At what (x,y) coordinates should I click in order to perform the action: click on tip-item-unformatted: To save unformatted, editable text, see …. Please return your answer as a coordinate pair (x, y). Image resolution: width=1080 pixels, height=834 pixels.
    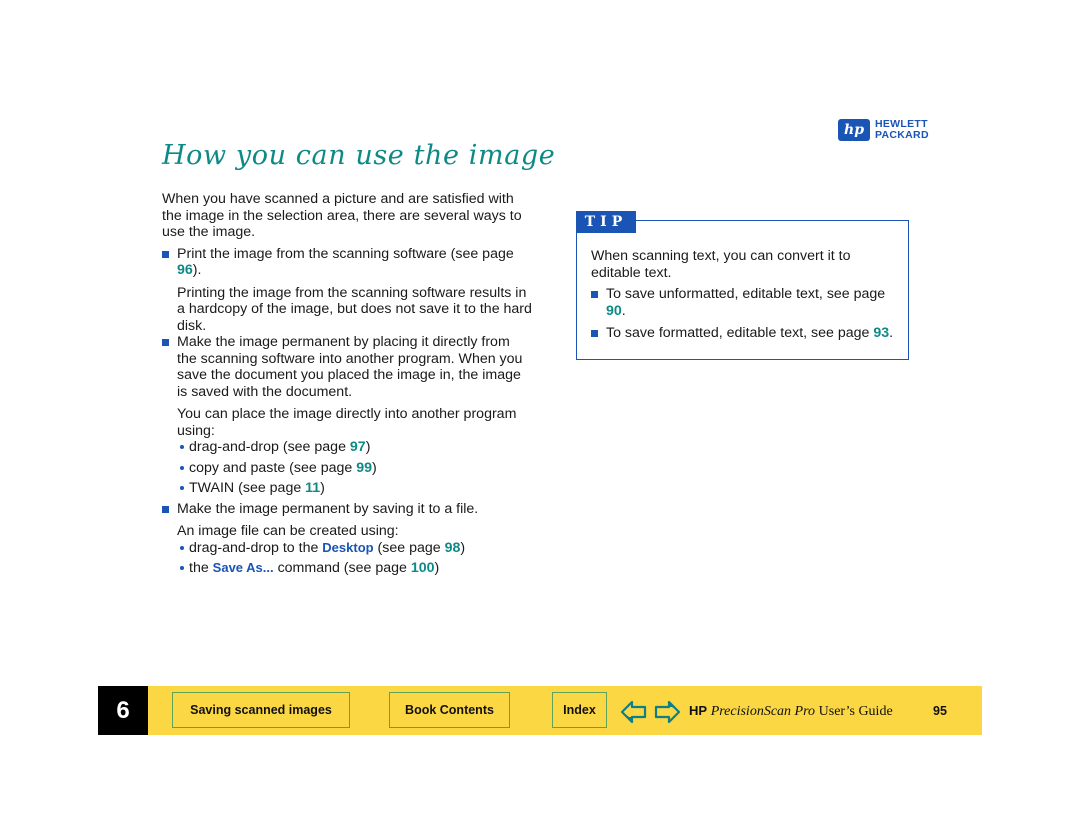
    Looking at the image, I should click on (746, 302).